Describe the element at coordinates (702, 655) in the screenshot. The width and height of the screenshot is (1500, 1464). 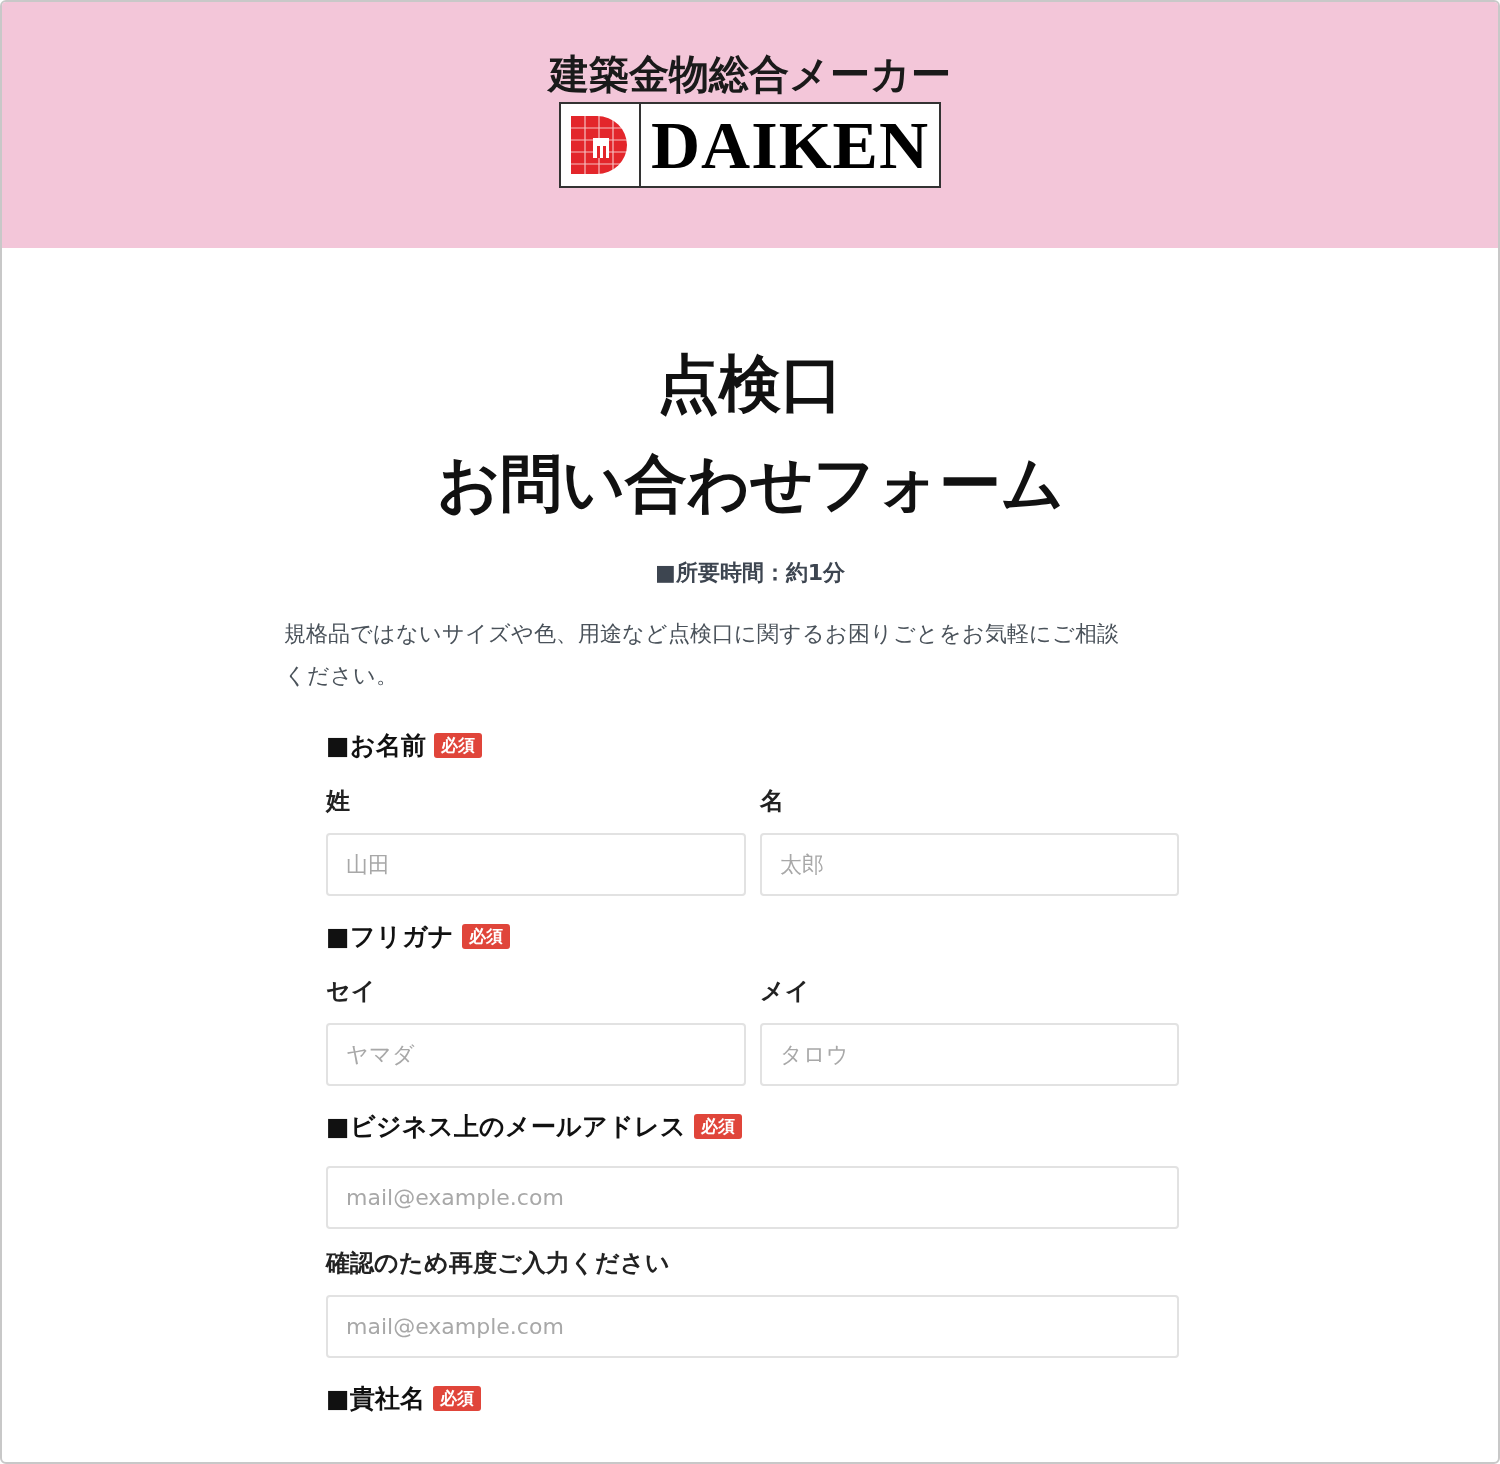
I see `intro-text: 規格品ではないサイズや色、用途など点検口に関するお困りごとをお気軽にご相談ください。` at that location.